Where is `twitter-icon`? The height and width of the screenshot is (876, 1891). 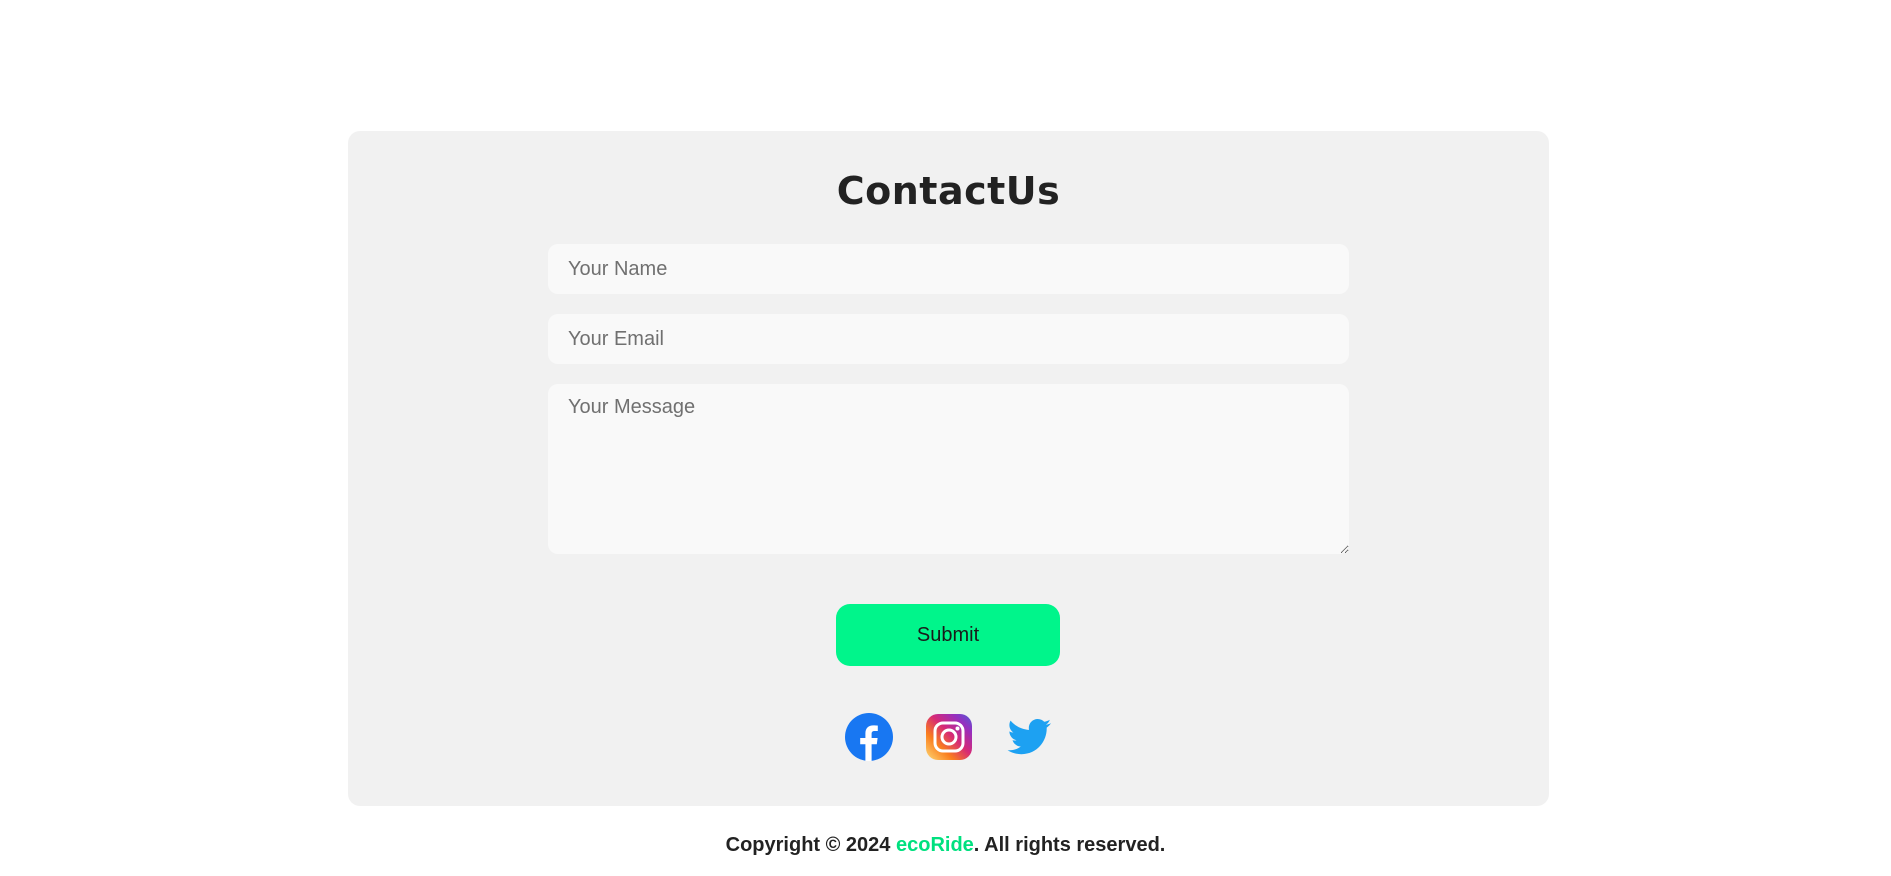 twitter-icon is located at coordinates (1029, 737).